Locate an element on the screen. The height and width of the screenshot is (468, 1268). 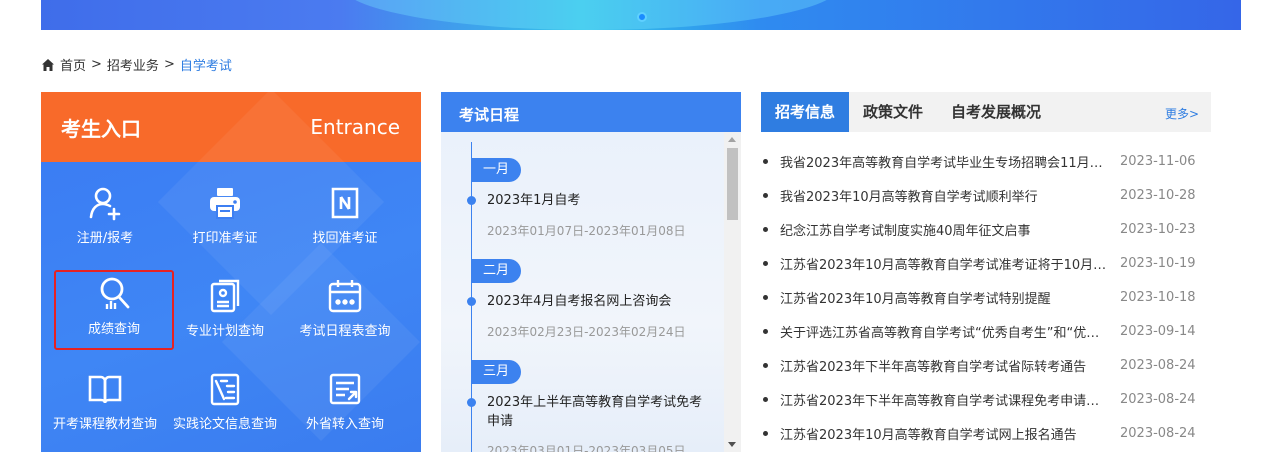
entrance-item-label: 专业计划查询 is located at coordinates (224, 331).